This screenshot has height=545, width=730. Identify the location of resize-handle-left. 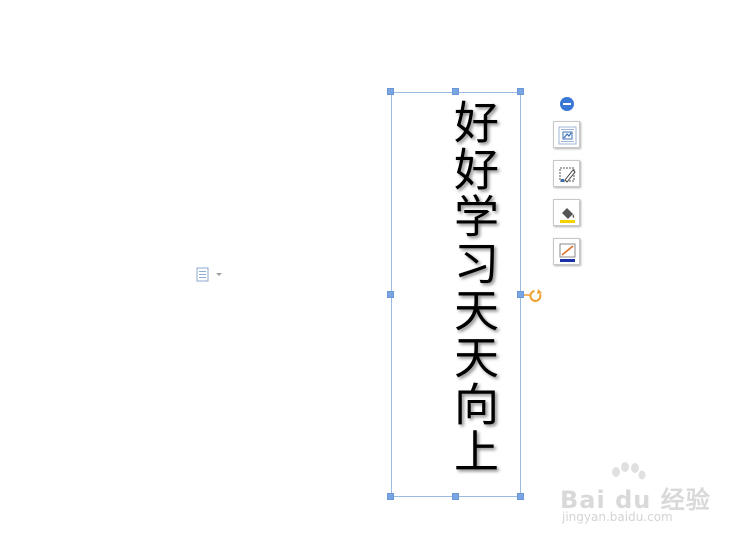
(390, 294).